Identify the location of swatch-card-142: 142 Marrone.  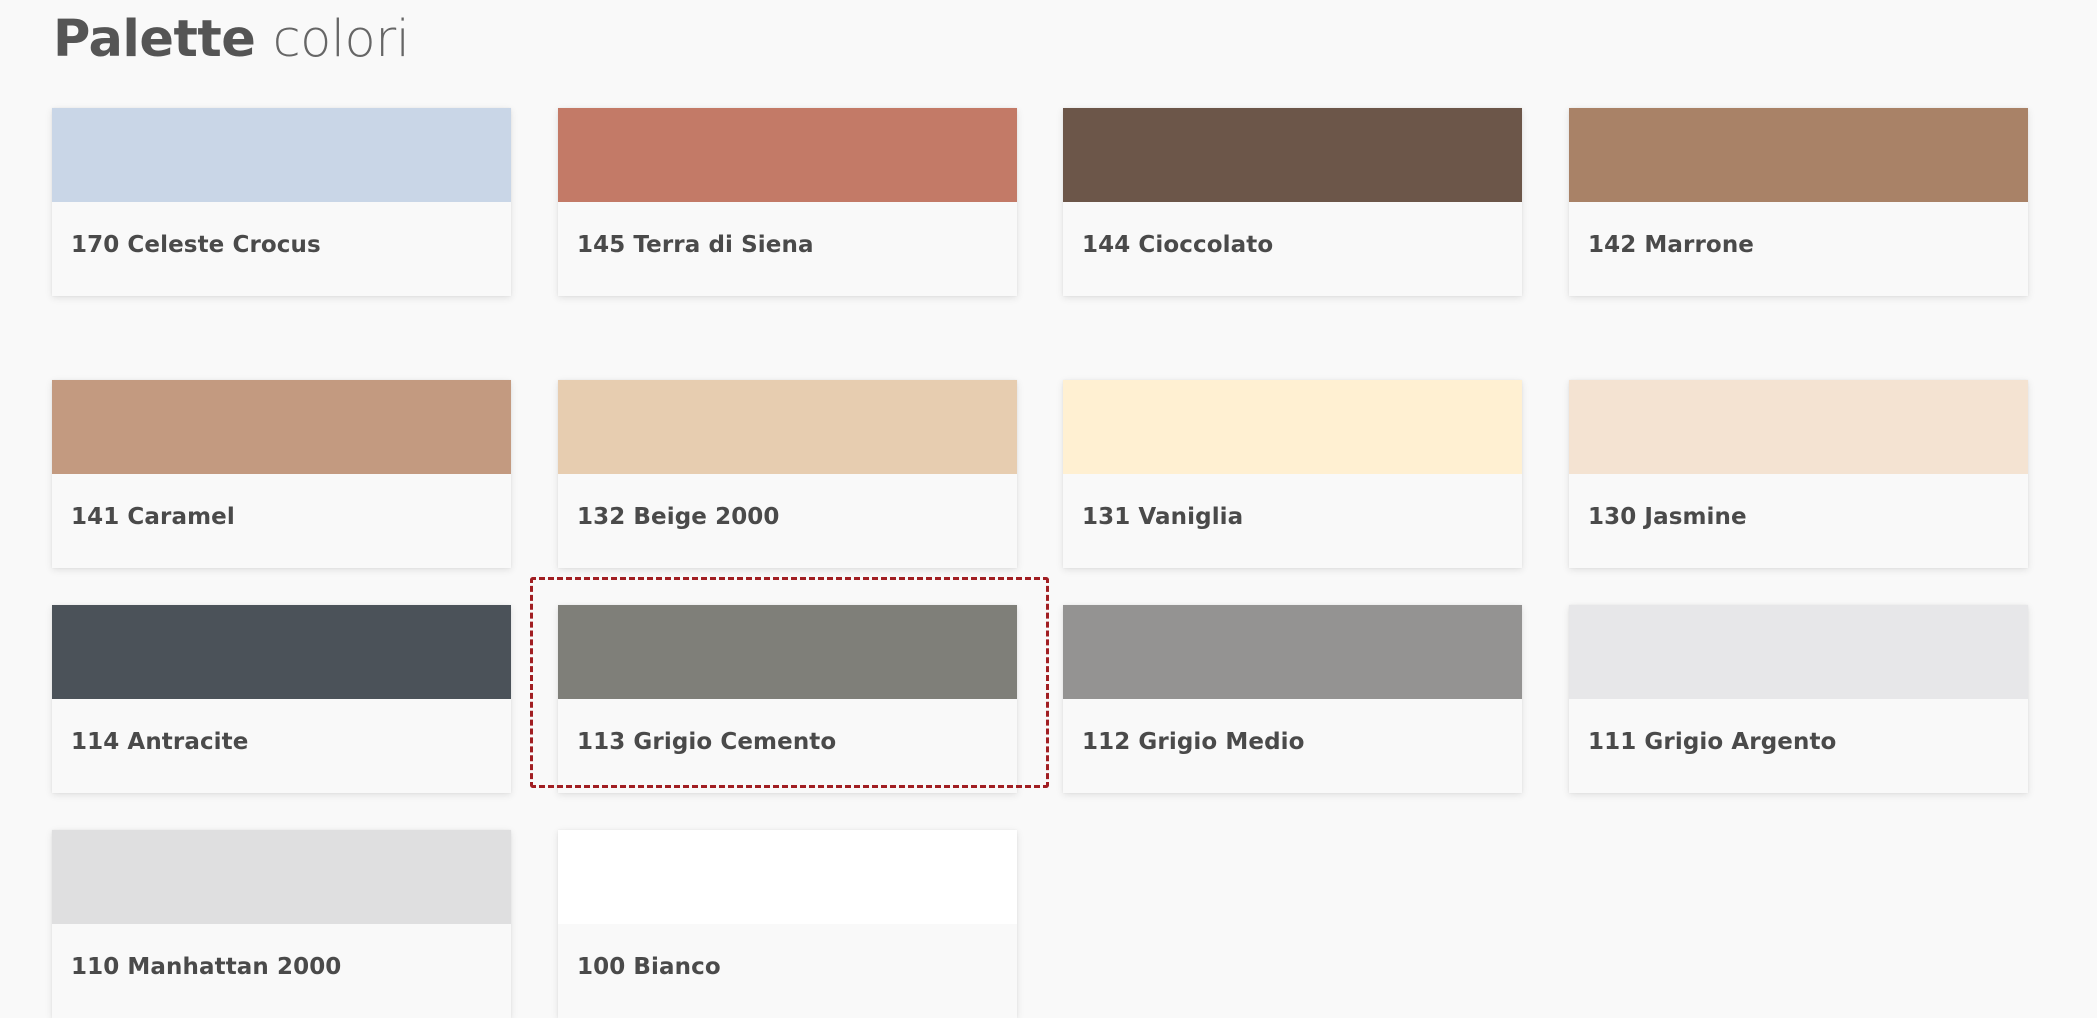
(1798, 202).